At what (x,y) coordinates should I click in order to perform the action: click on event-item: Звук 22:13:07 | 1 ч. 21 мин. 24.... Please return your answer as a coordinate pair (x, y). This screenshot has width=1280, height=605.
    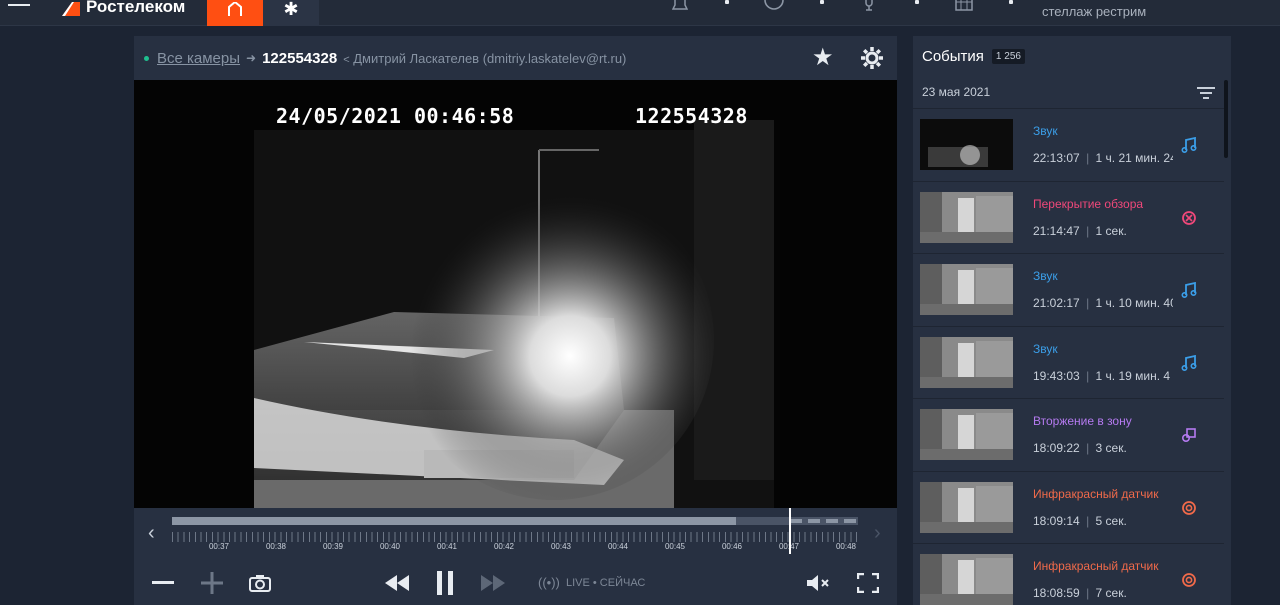
    Looking at the image, I should click on (1068, 144).